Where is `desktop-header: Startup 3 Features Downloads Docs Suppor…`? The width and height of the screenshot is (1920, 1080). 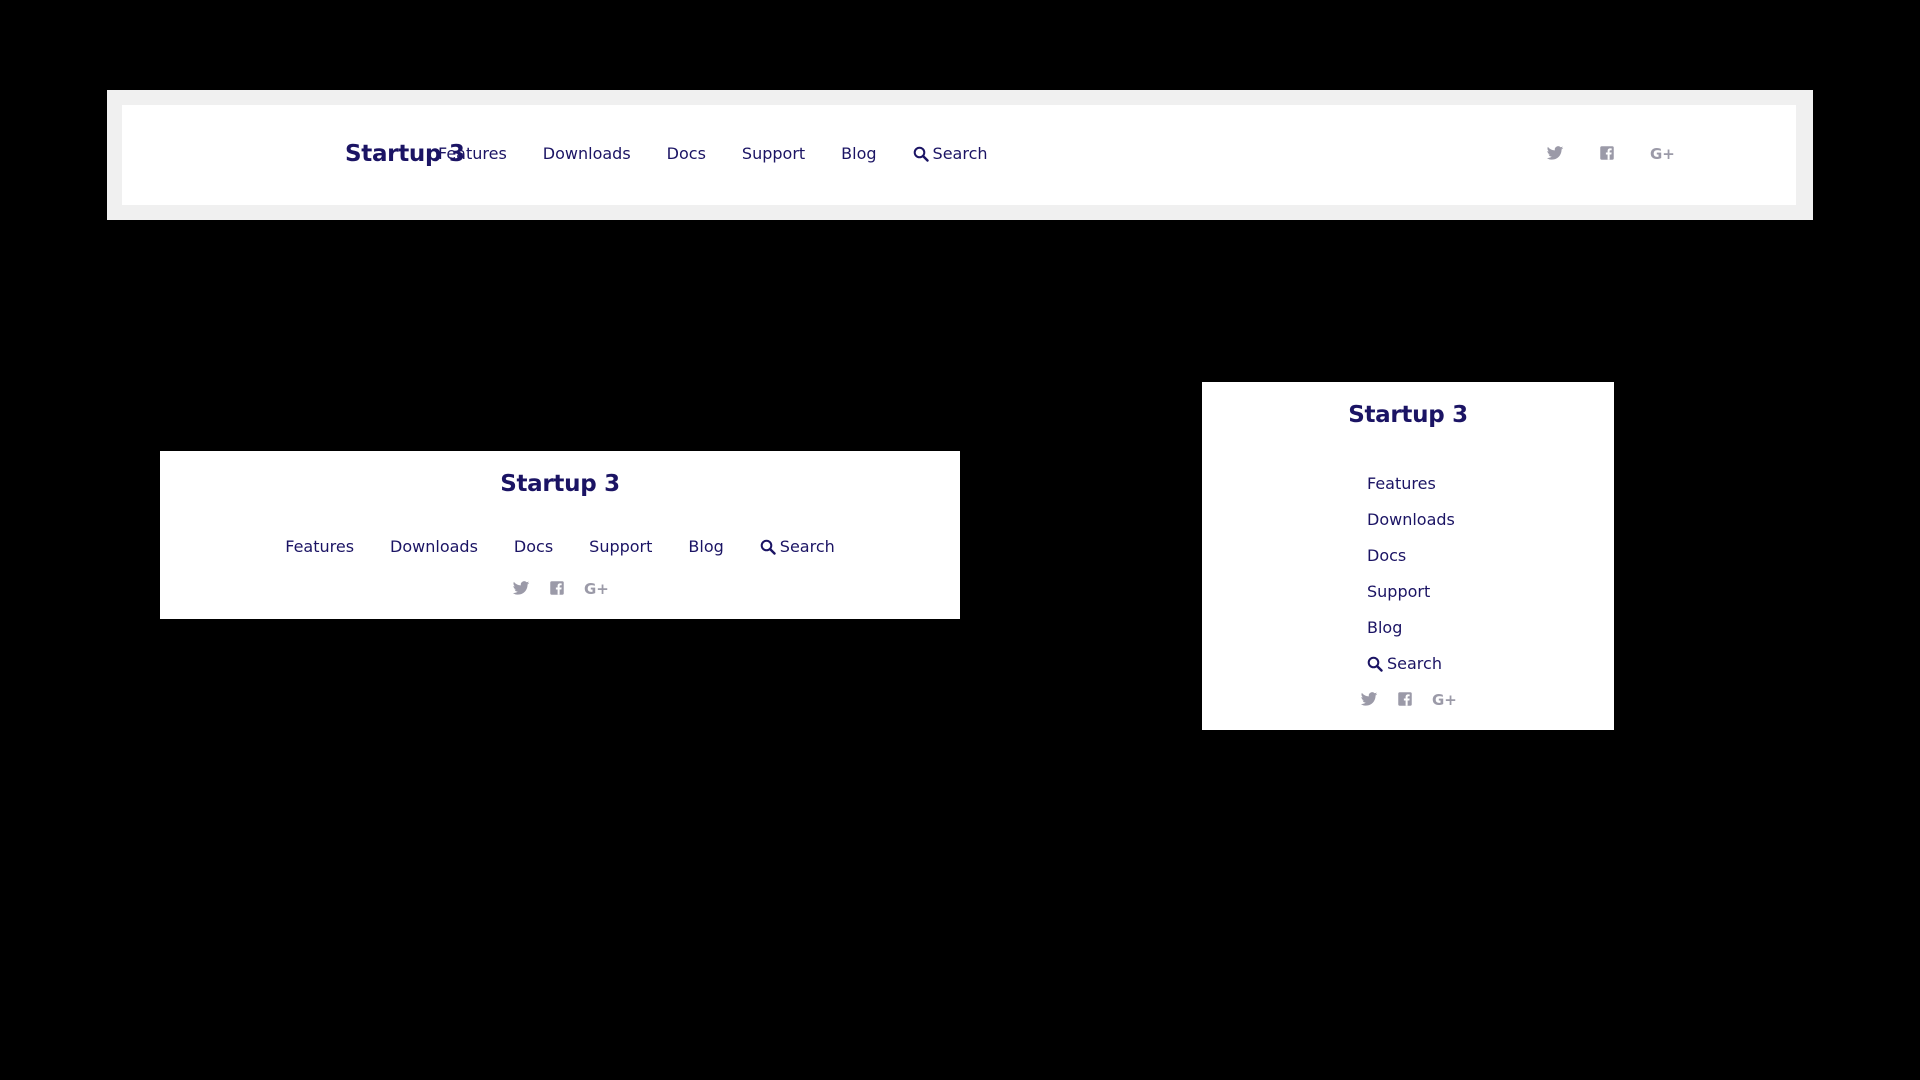 desktop-header: Startup 3 Features Downloads Docs Suppor… is located at coordinates (959, 155).